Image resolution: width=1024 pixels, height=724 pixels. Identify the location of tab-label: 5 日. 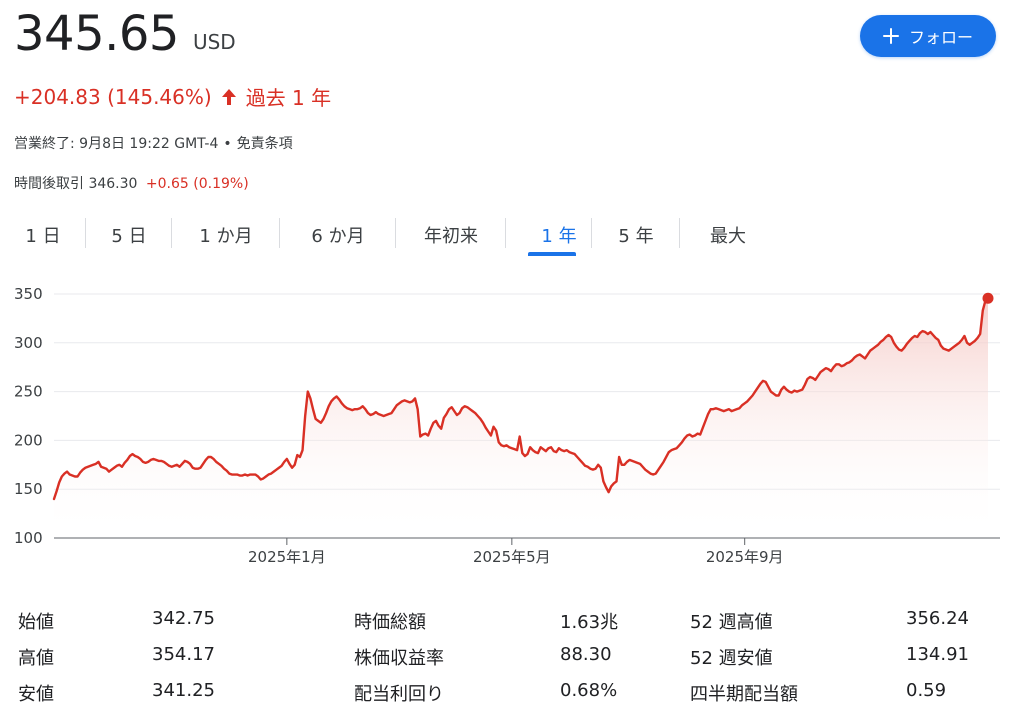
(129, 236).